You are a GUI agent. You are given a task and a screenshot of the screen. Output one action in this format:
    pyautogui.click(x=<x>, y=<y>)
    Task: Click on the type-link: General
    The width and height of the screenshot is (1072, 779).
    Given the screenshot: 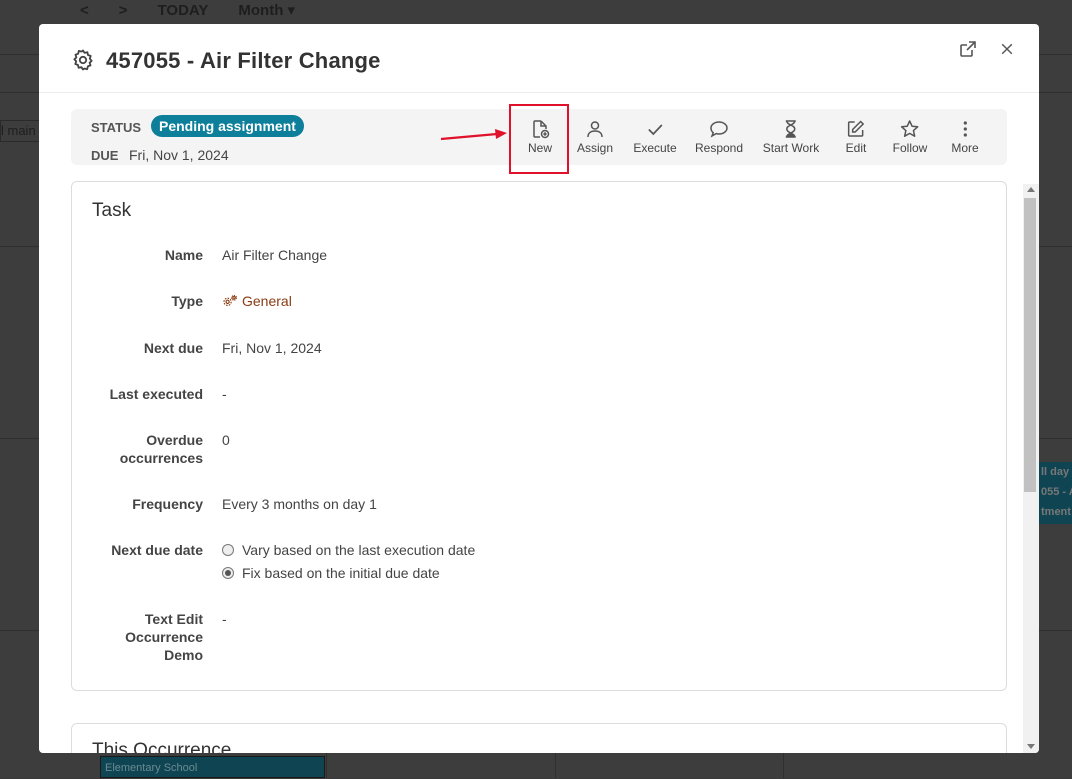 What is the action you would take?
    pyautogui.click(x=257, y=301)
    